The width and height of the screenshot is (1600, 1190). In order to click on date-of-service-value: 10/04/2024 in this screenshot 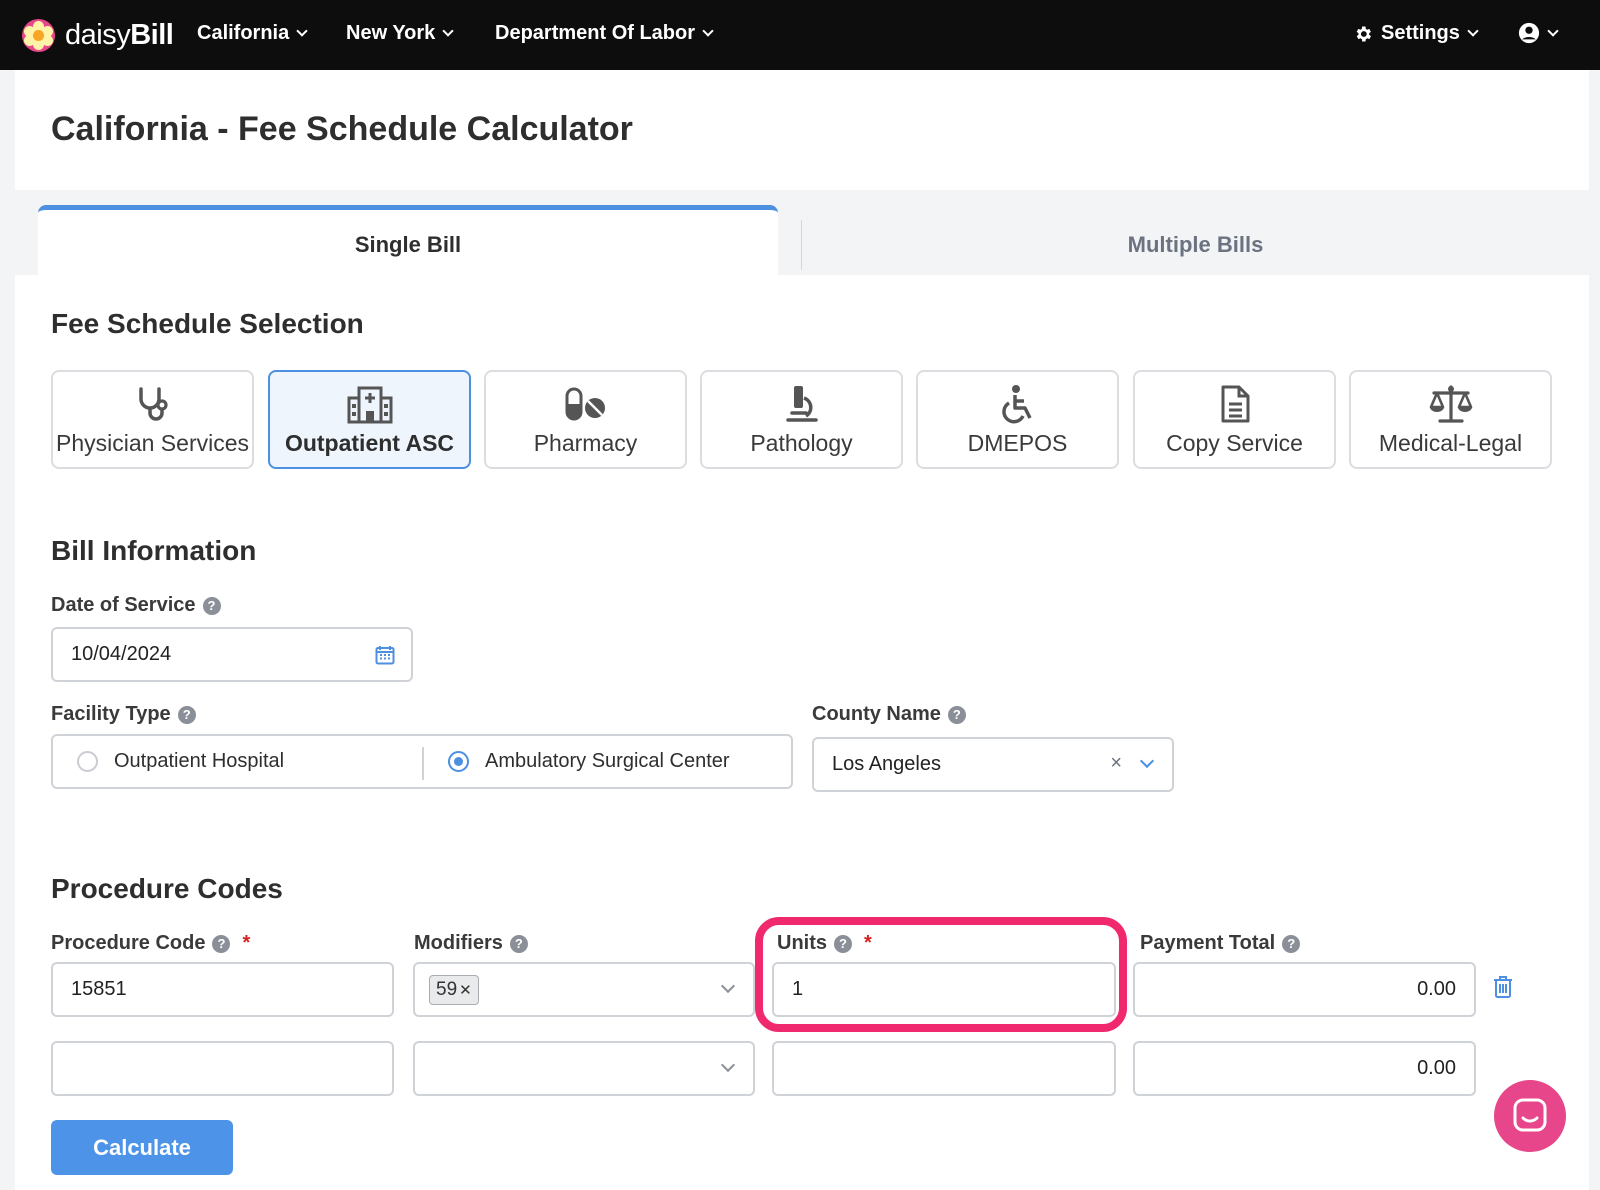, I will do `click(121, 654)`.